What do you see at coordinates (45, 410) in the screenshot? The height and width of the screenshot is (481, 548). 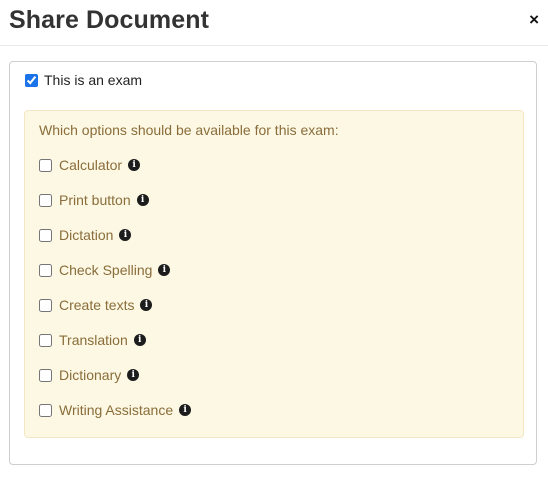 I see `writing-assistance-checkbox` at bounding box center [45, 410].